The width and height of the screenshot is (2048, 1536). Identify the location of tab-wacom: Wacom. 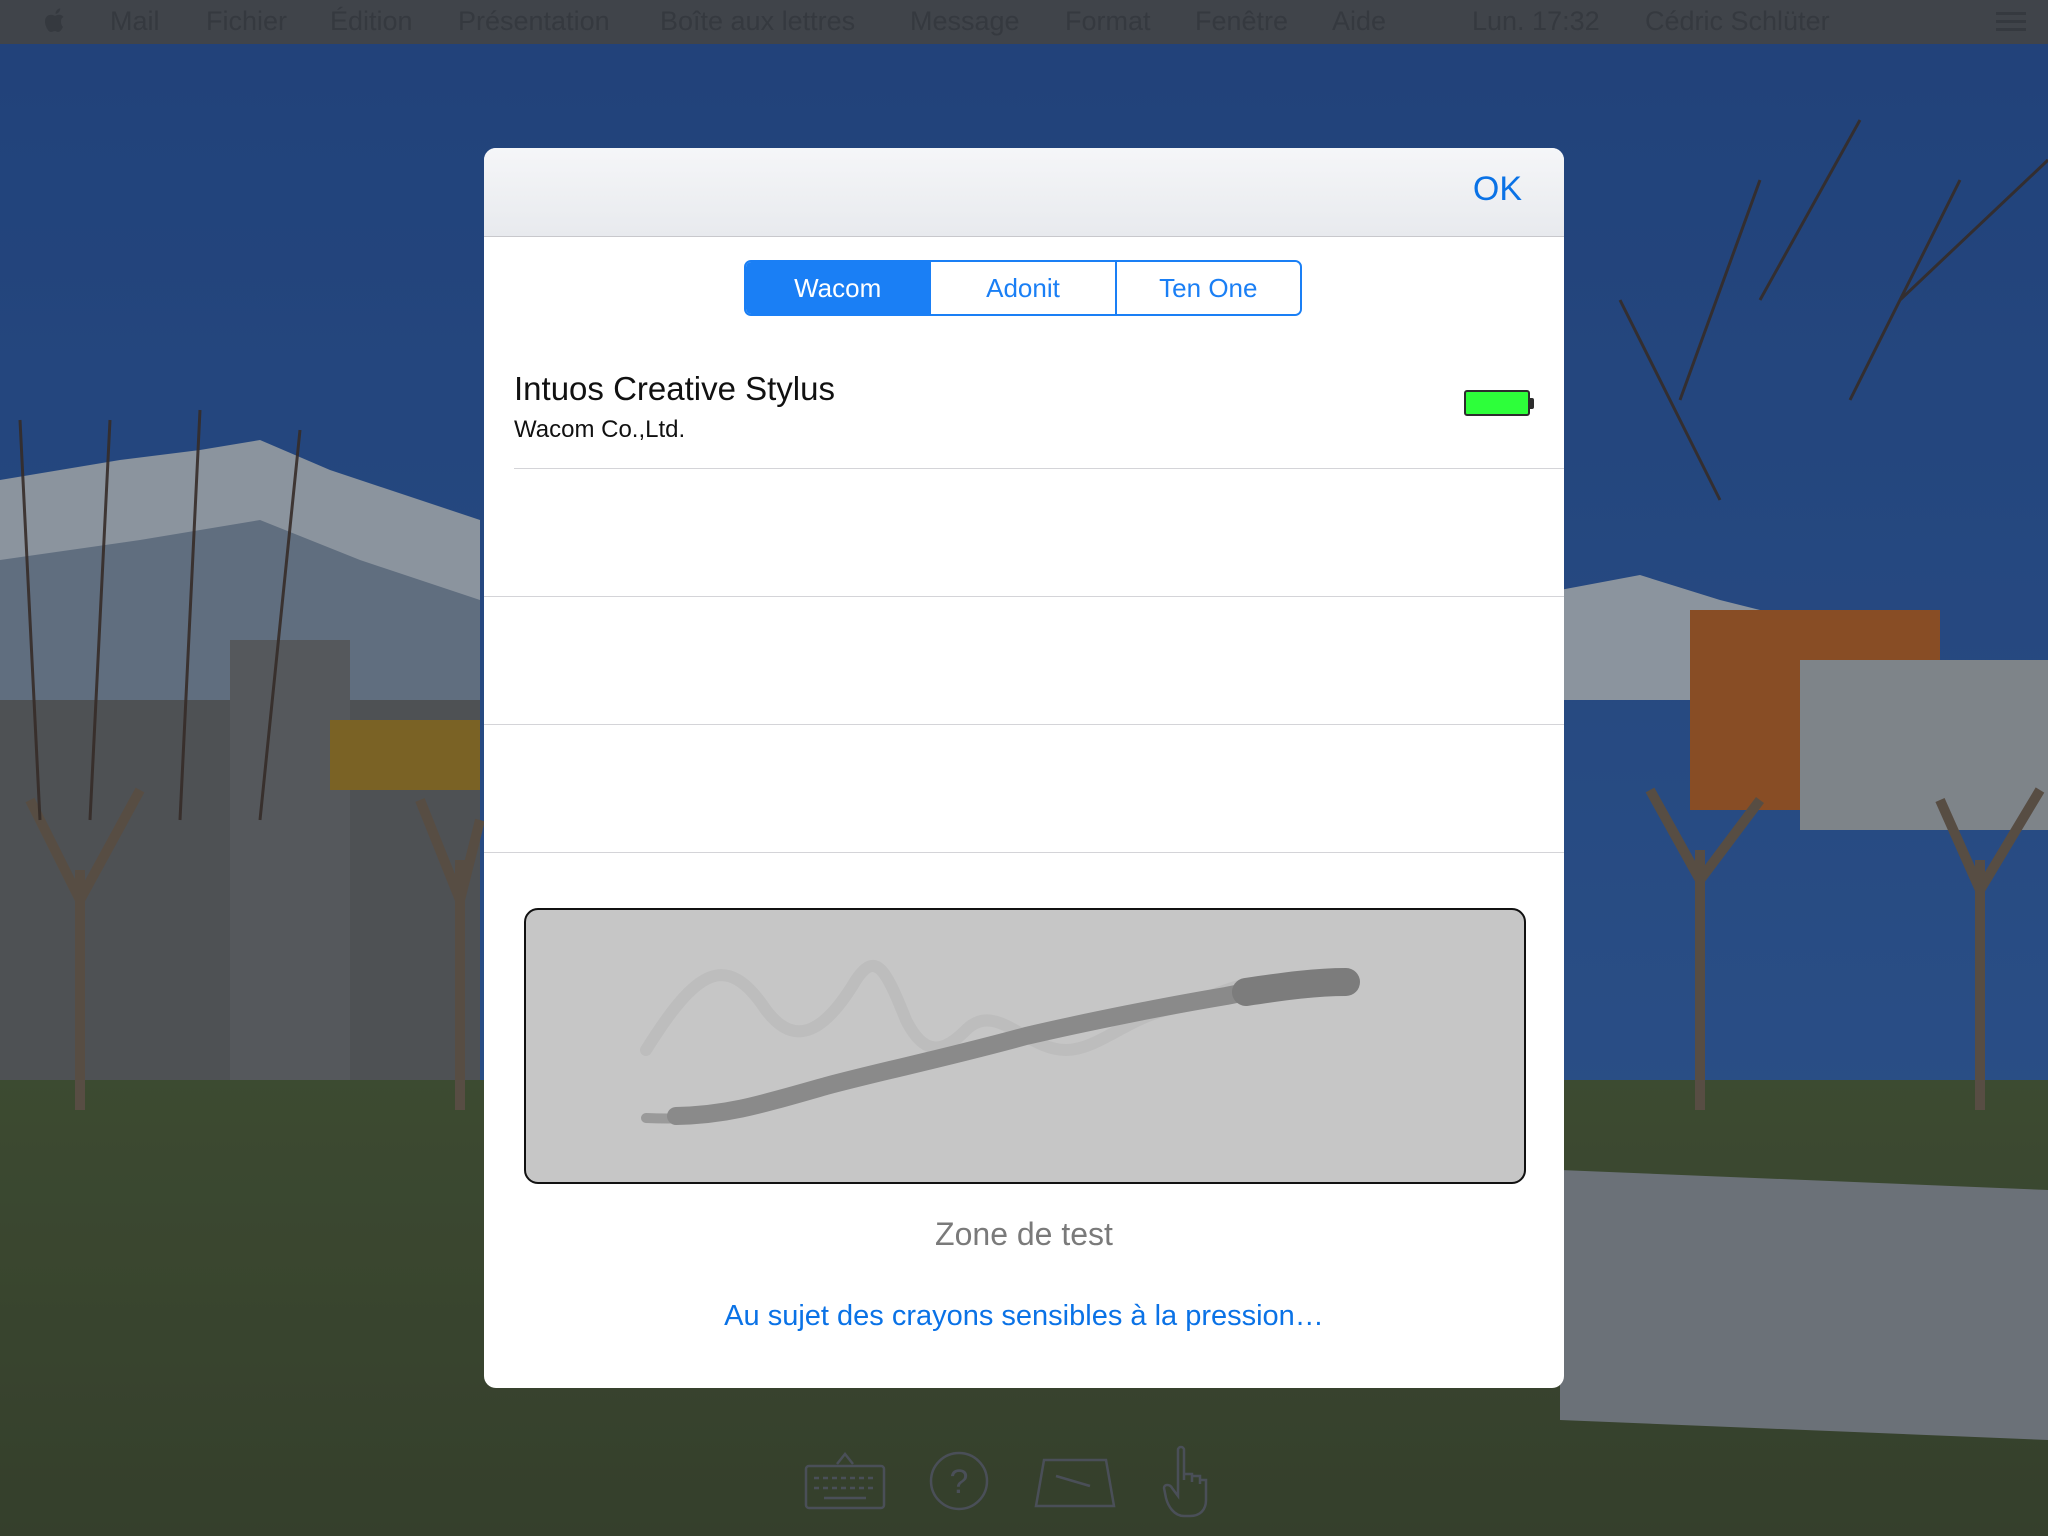
(838, 288).